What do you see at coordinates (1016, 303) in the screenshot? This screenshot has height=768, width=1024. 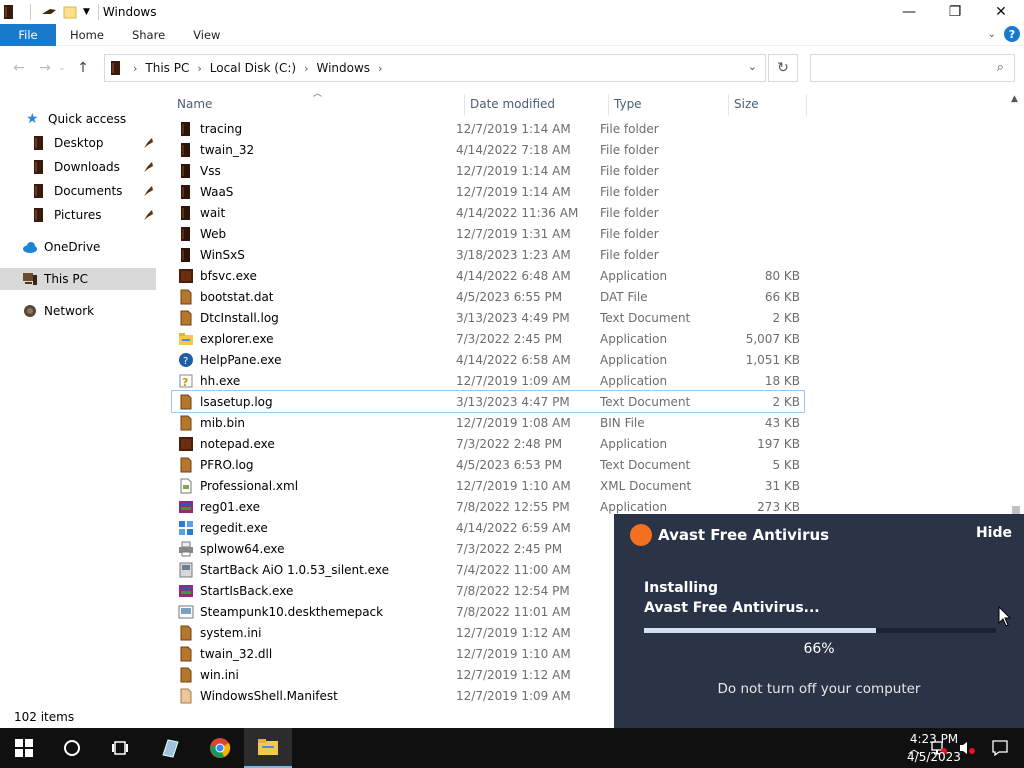 I see `vertical-scrollbar: ▲` at bounding box center [1016, 303].